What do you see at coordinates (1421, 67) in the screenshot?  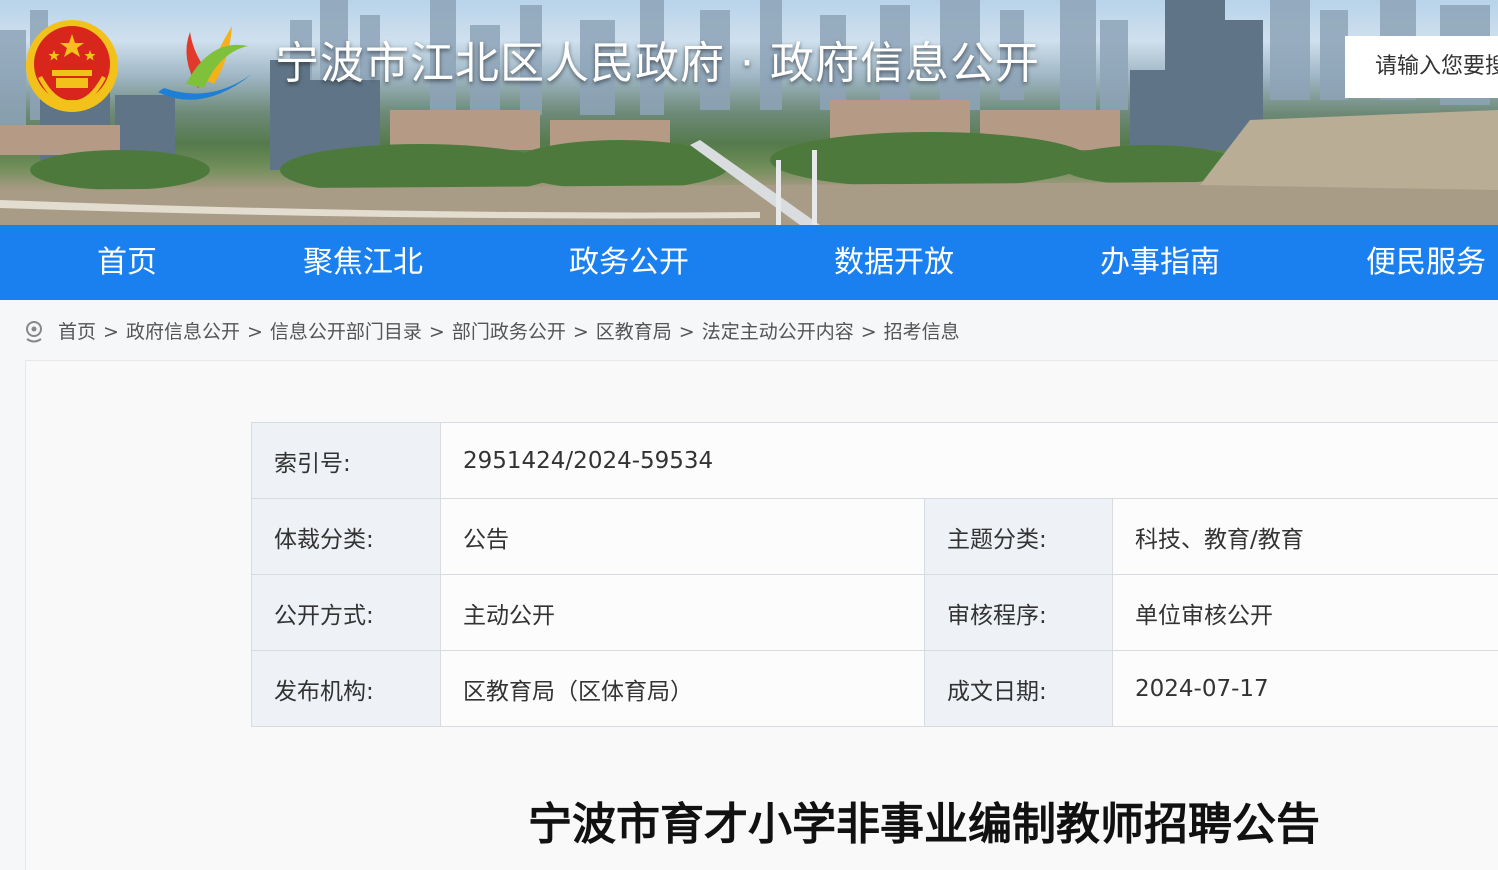 I see `search-input` at bounding box center [1421, 67].